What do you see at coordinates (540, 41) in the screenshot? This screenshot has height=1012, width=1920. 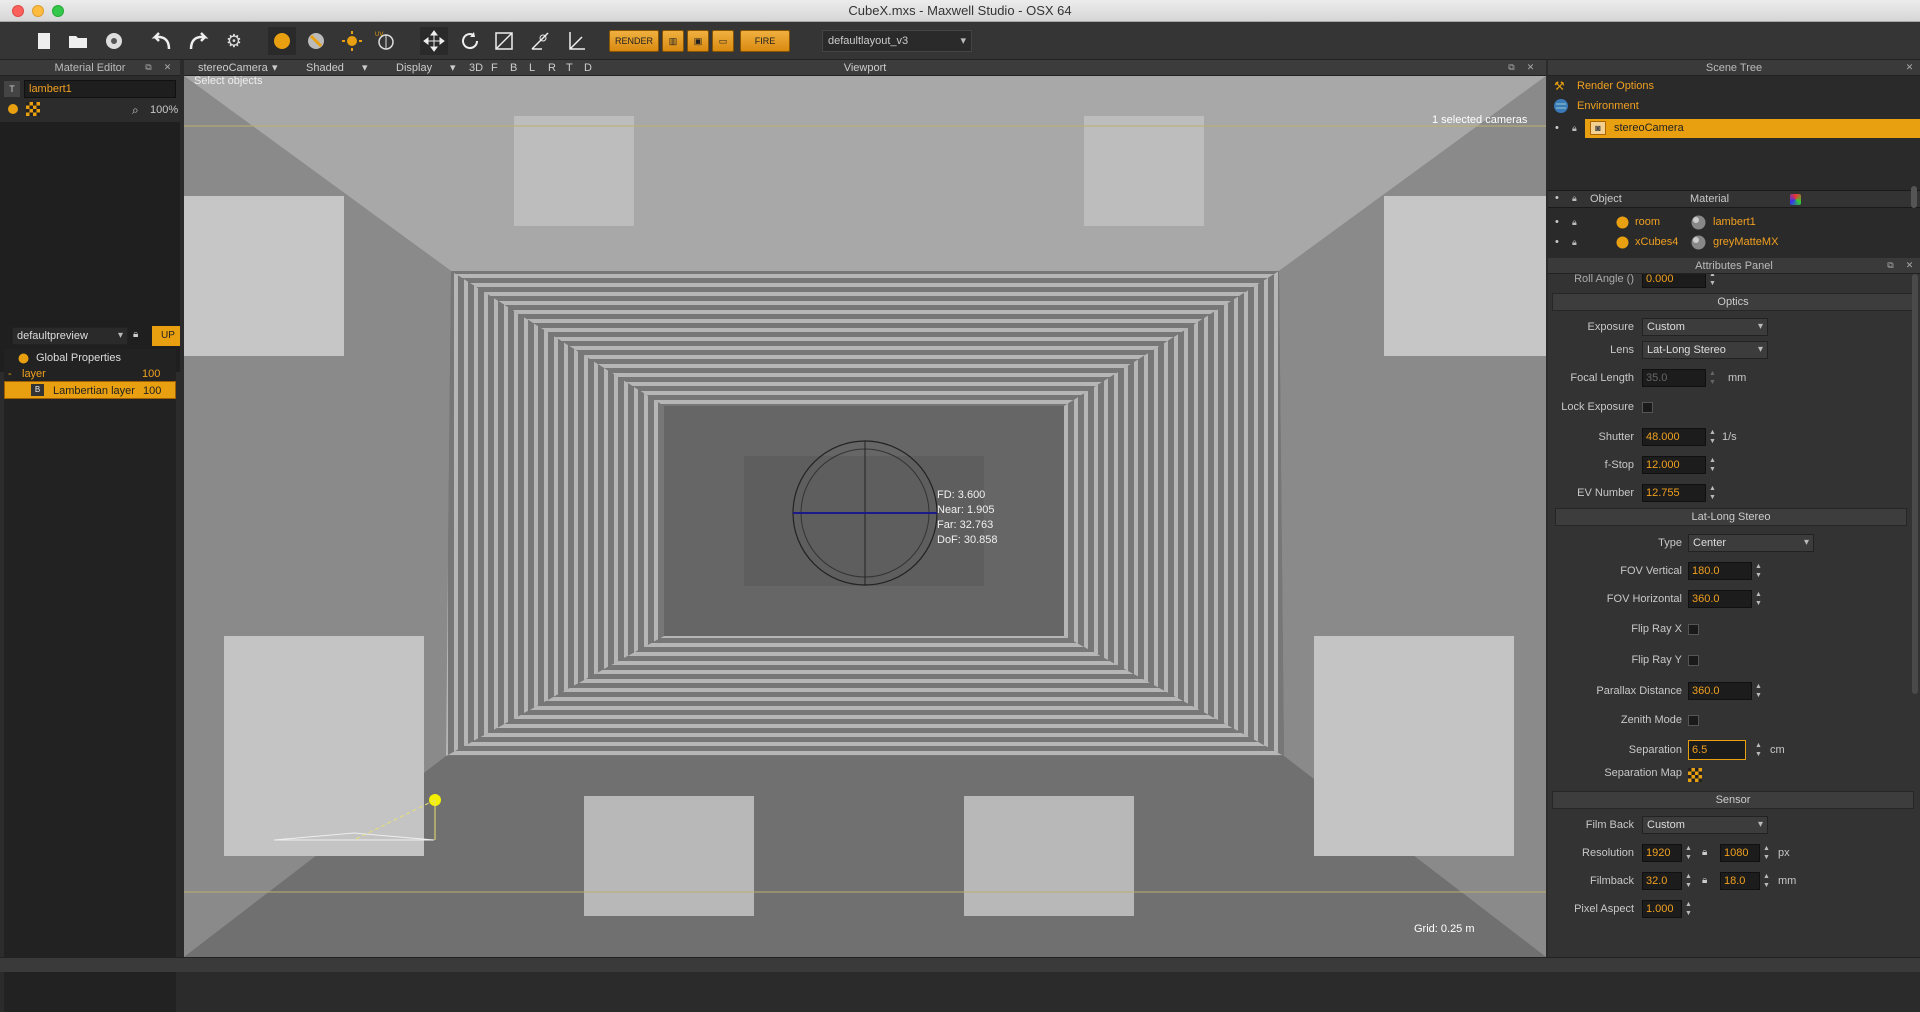 I see `pivot-tool-icon` at bounding box center [540, 41].